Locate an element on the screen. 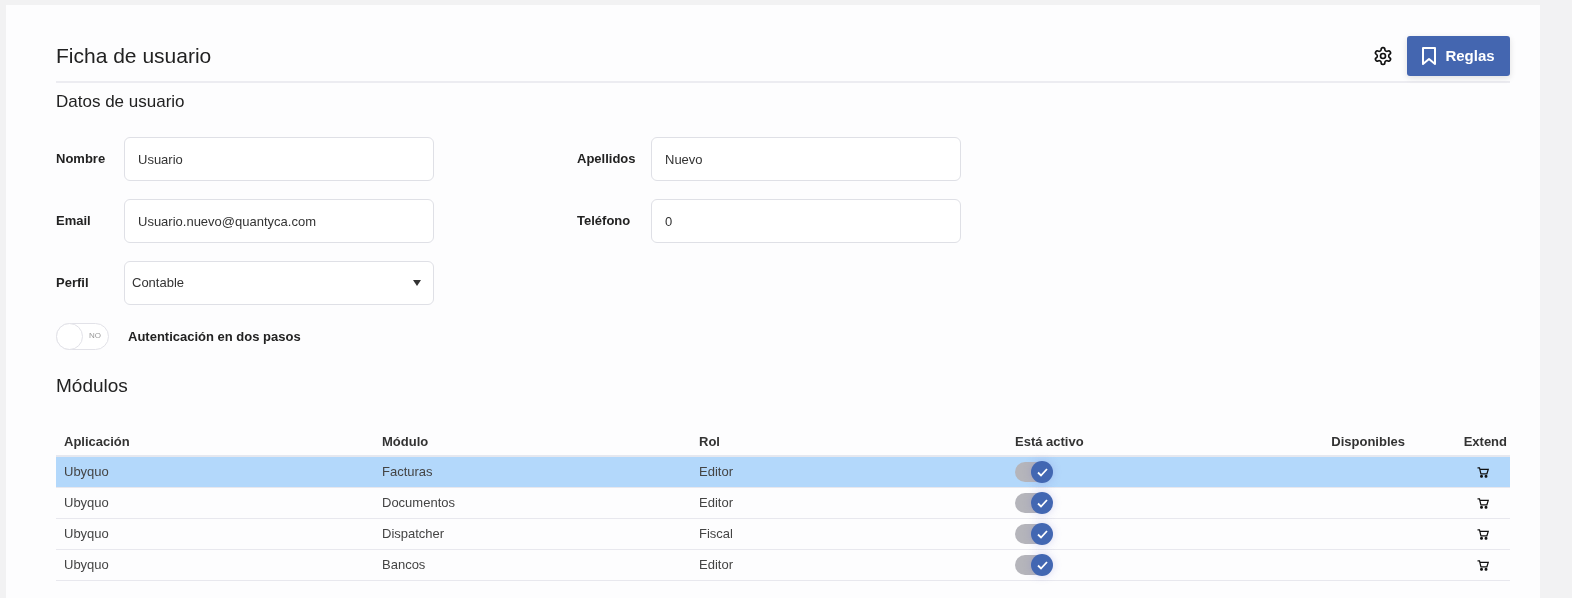 This screenshot has width=1572, height=598. toggle-label: Autenticación en dos pasos is located at coordinates (214, 336).